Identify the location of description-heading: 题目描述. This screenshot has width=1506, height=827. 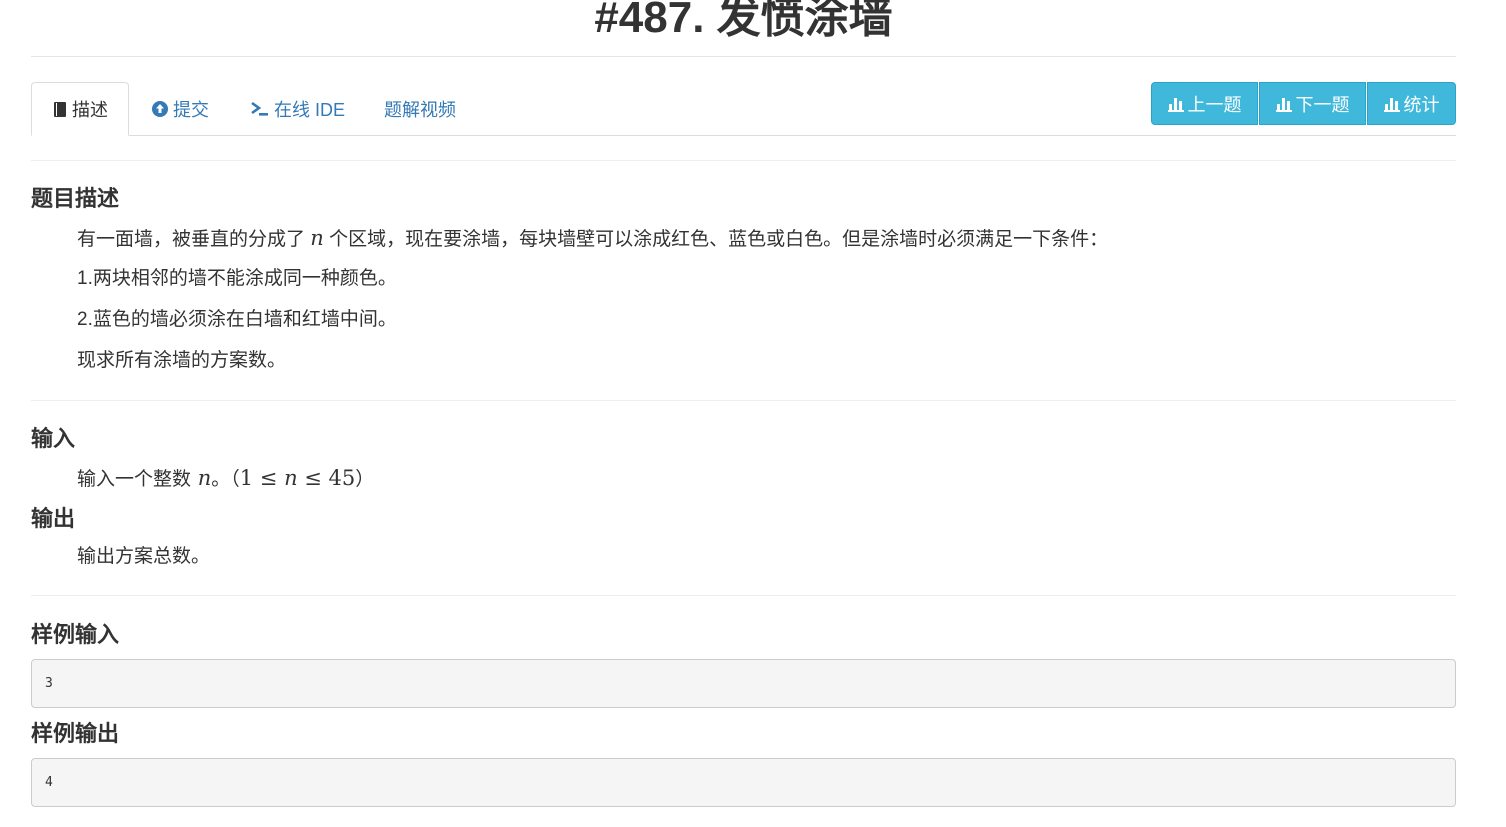
(75, 198).